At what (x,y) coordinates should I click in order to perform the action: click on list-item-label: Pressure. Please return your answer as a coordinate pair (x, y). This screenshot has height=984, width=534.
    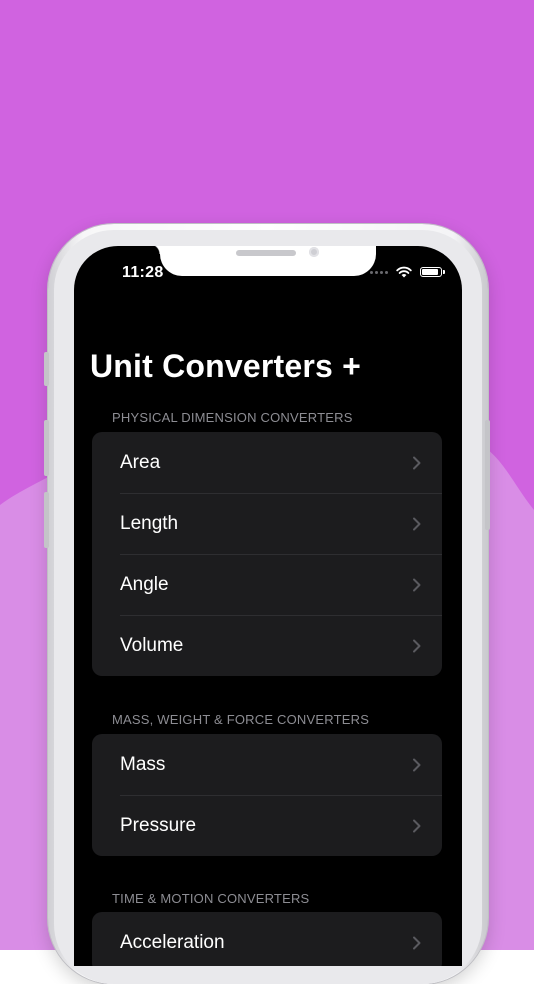
    Looking at the image, I should click on (158, 825).